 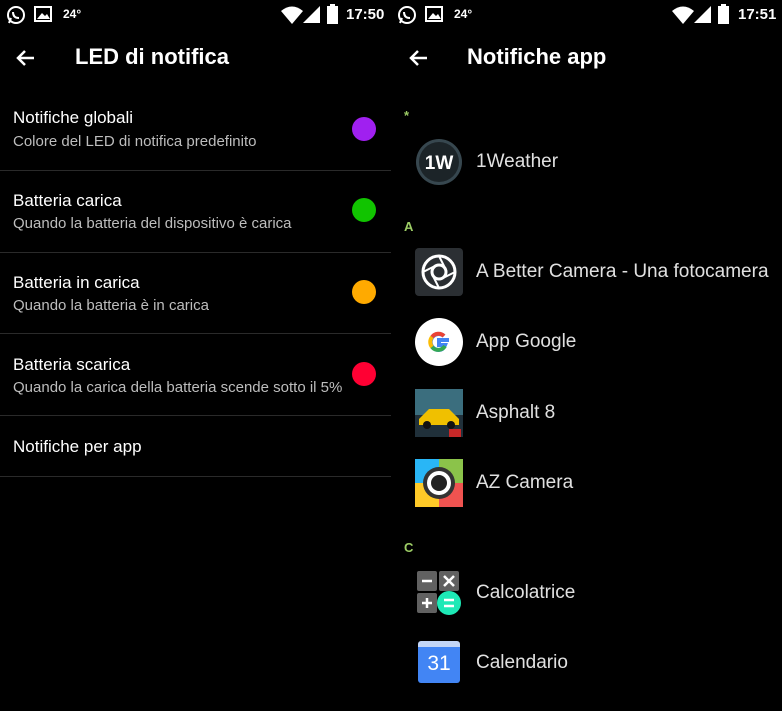 I want to click on setting-title: Batteria in carica, so click(x=76, y=282).